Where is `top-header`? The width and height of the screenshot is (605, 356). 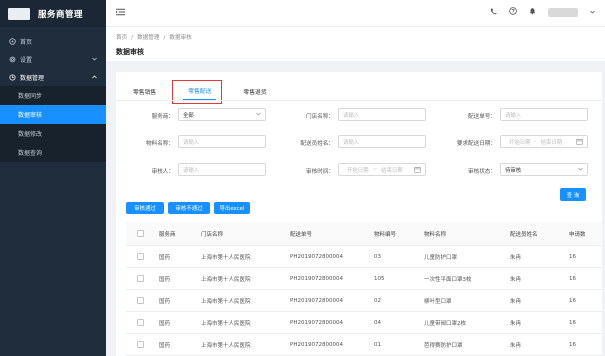 top-header is located at coordinates (355, 13).